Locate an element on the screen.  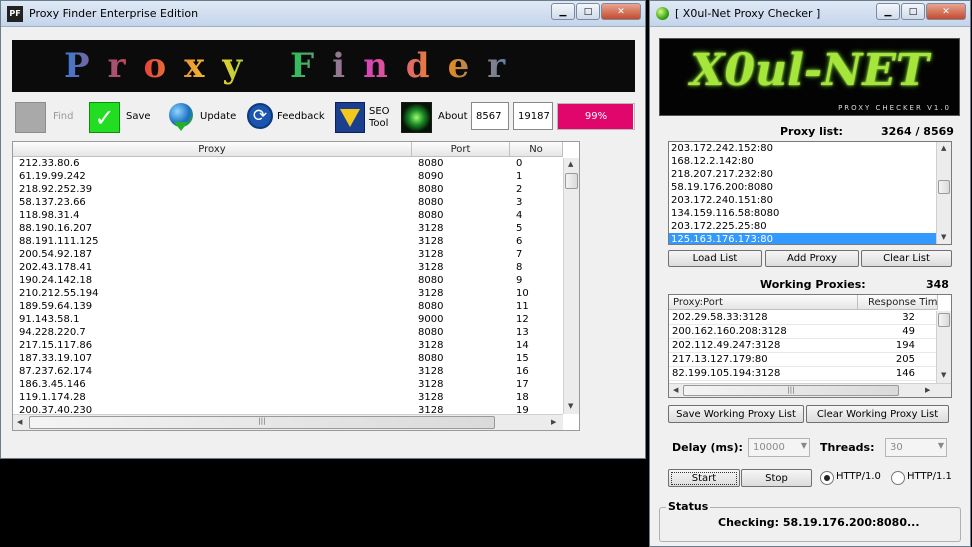
table-row: 186.3.45.146 3128 17 is located at coordinates (288, 385).